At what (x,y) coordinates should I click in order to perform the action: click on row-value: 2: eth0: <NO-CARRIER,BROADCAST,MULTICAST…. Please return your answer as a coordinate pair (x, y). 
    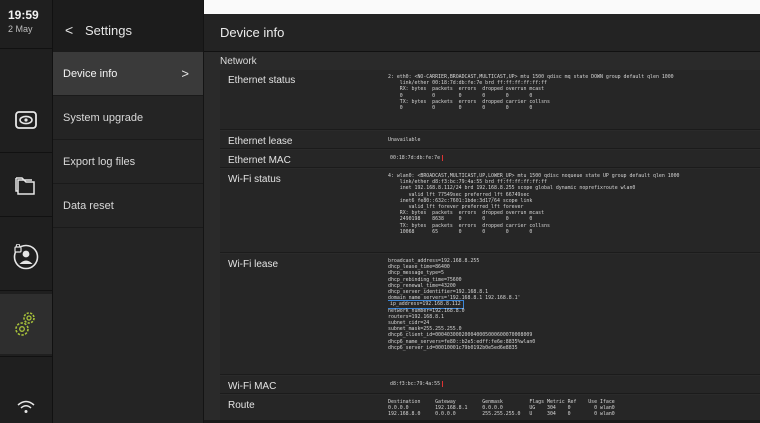
    Looking at the image, I should click on (572, 92).